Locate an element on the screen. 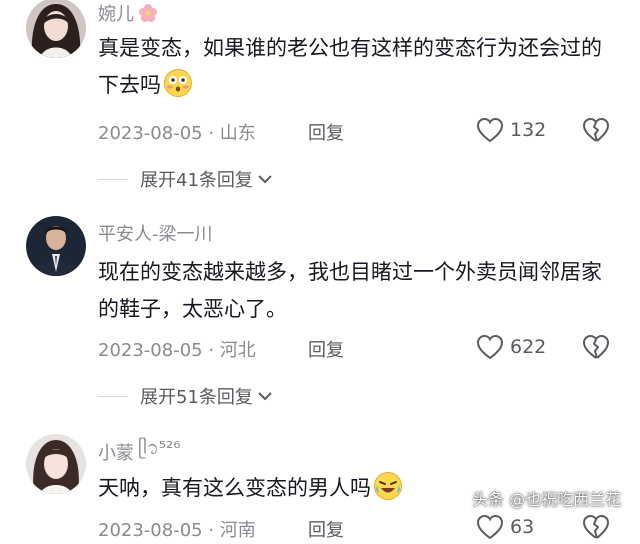 The image size is (640, 544). like-button: 63 is located at coordinates (505, 527).